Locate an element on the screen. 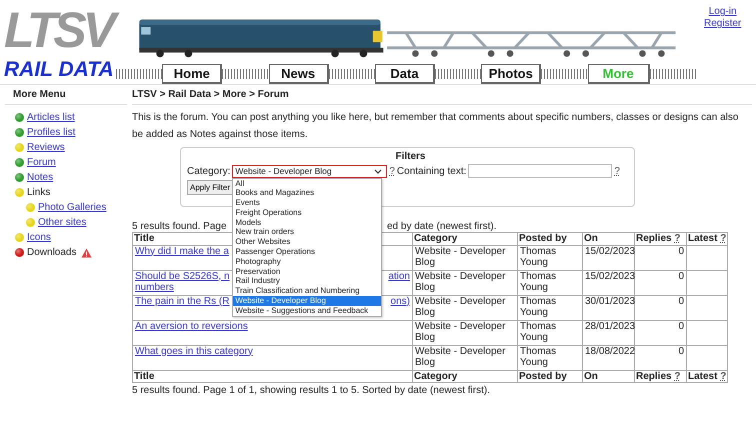 This screenshot has width=756, height=421. menu-link: Articles list is located at coordinates (51, 117).